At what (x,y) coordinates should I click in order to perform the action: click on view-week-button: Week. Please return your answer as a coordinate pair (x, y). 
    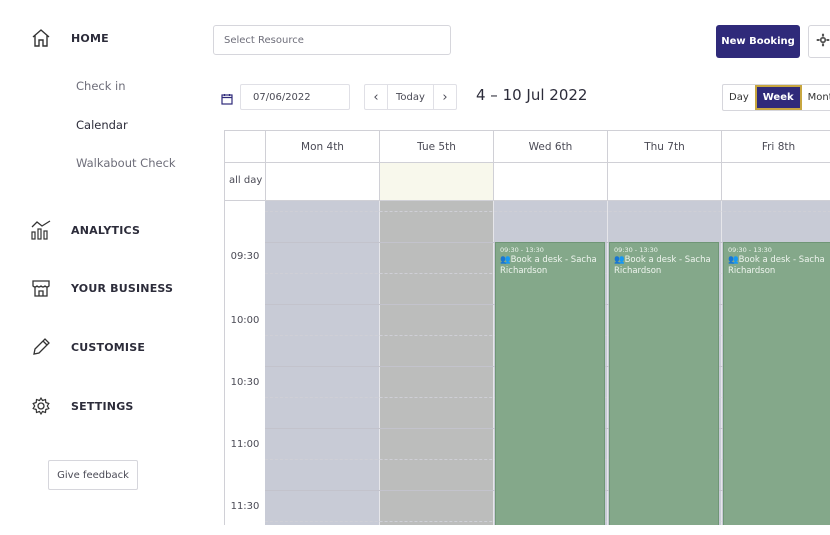
    Looking at the image, I should click on (778, 97).